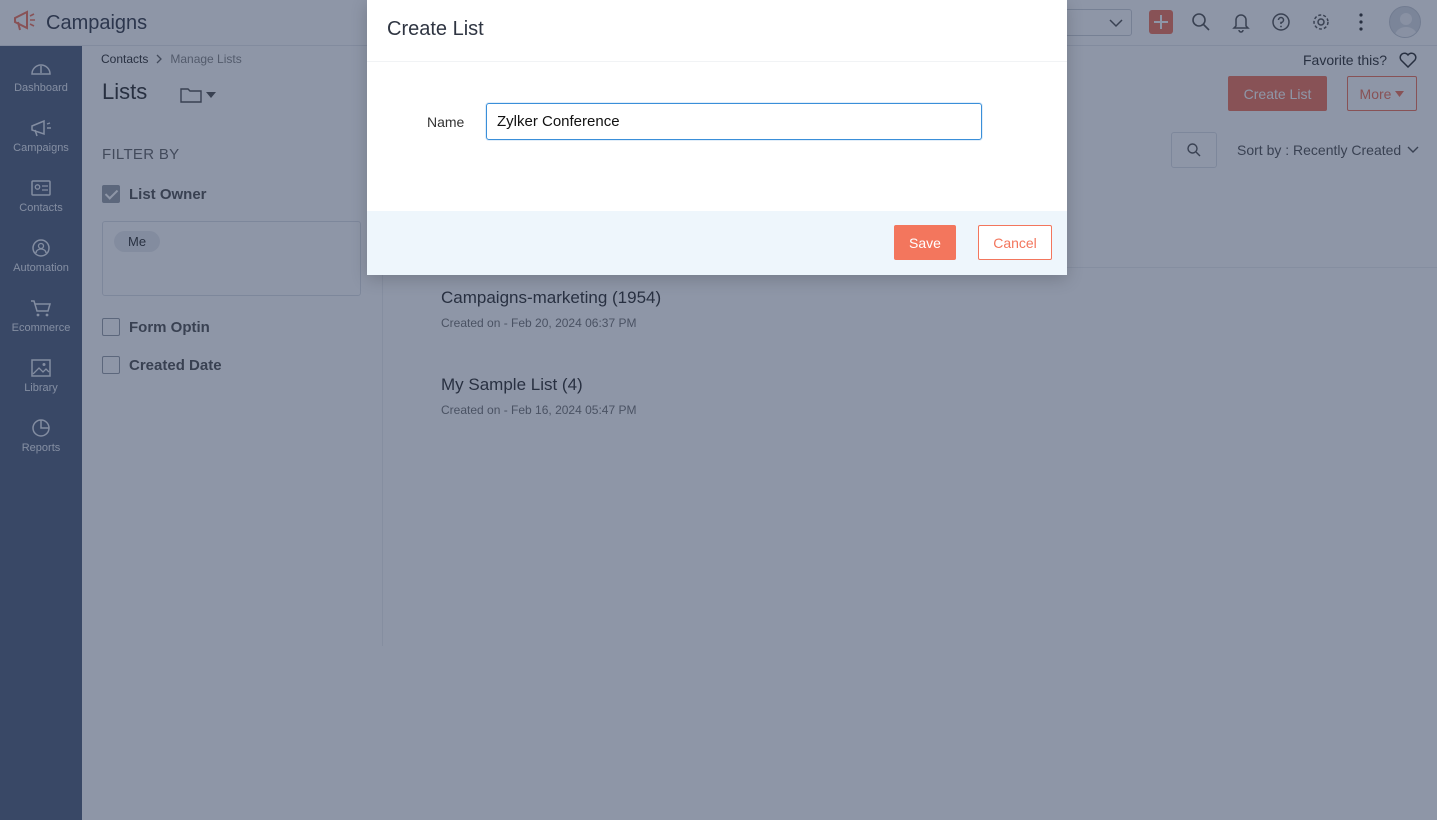 This screenshot has width=1437, height=820. Describe the element at coordinates (717, 61) in the screenshot. I see `divider` at that location.